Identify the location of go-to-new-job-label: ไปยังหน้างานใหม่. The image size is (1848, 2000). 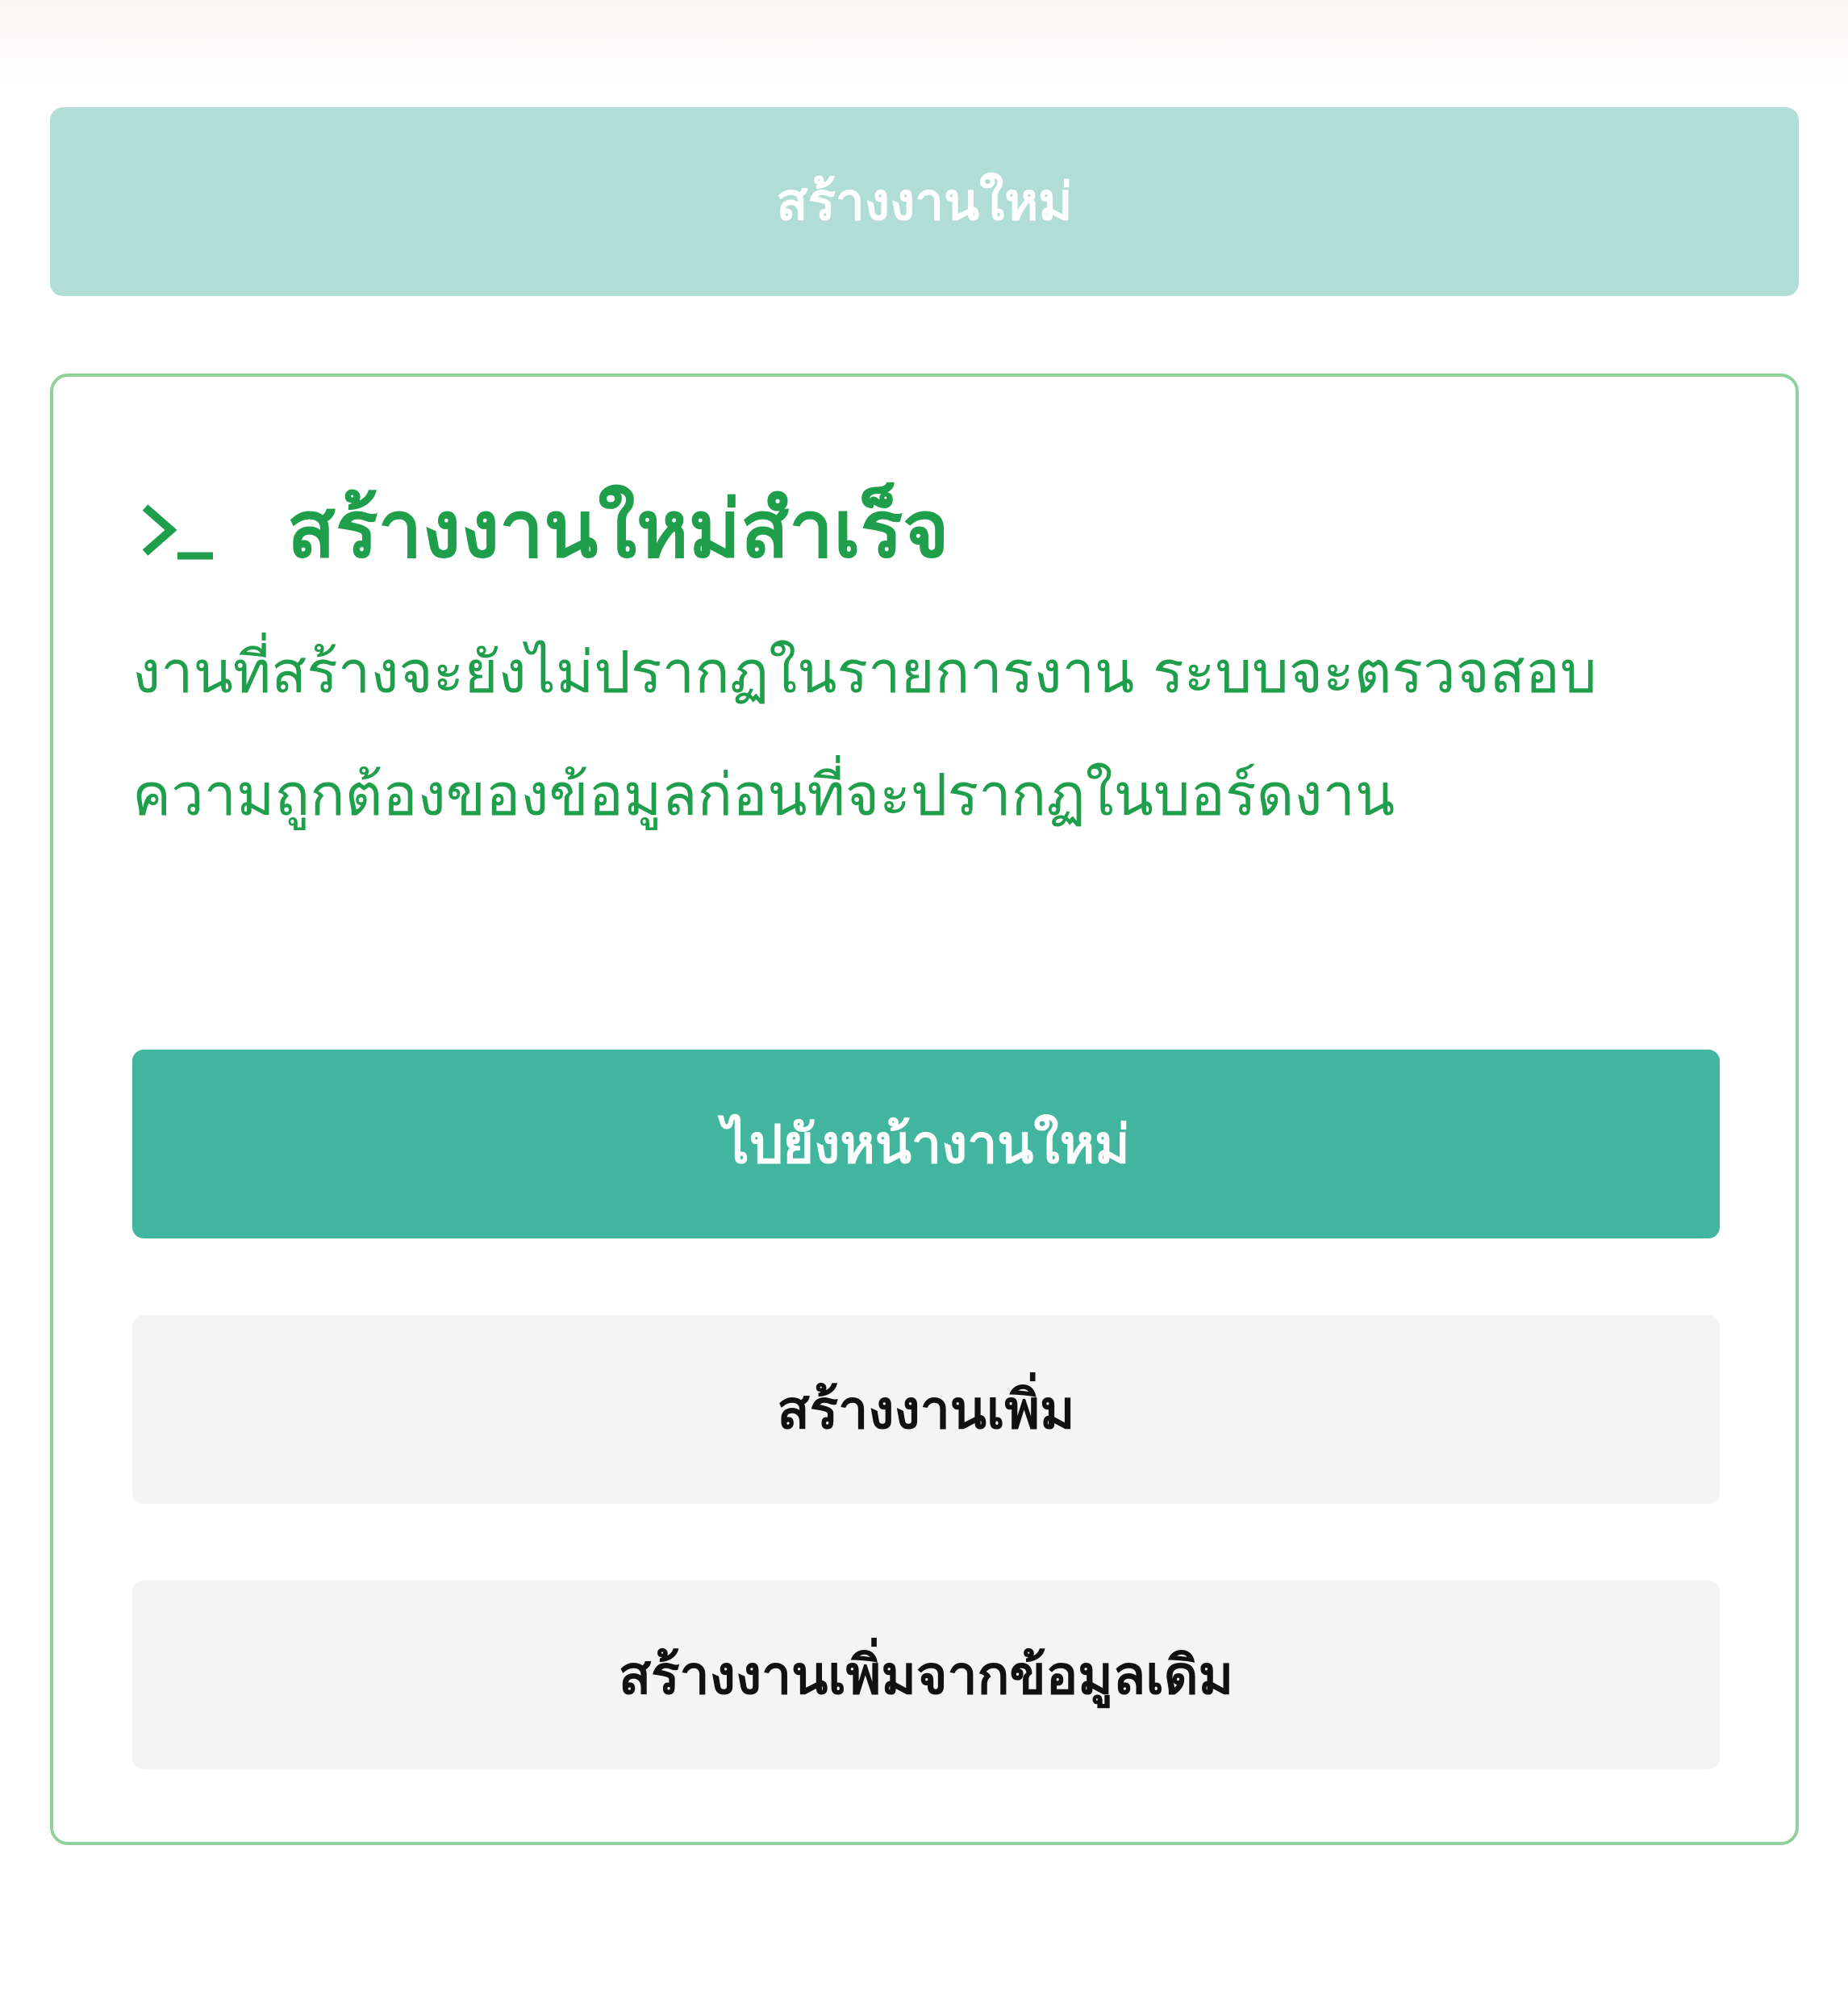
(926, 1144).